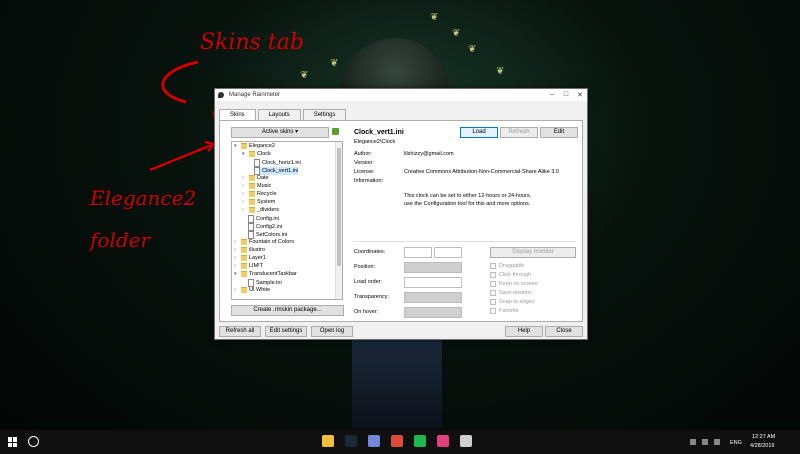 The width and height of the screenshot is (800, 454). I want to click on on-hover-dropdown, so click(433, 312).